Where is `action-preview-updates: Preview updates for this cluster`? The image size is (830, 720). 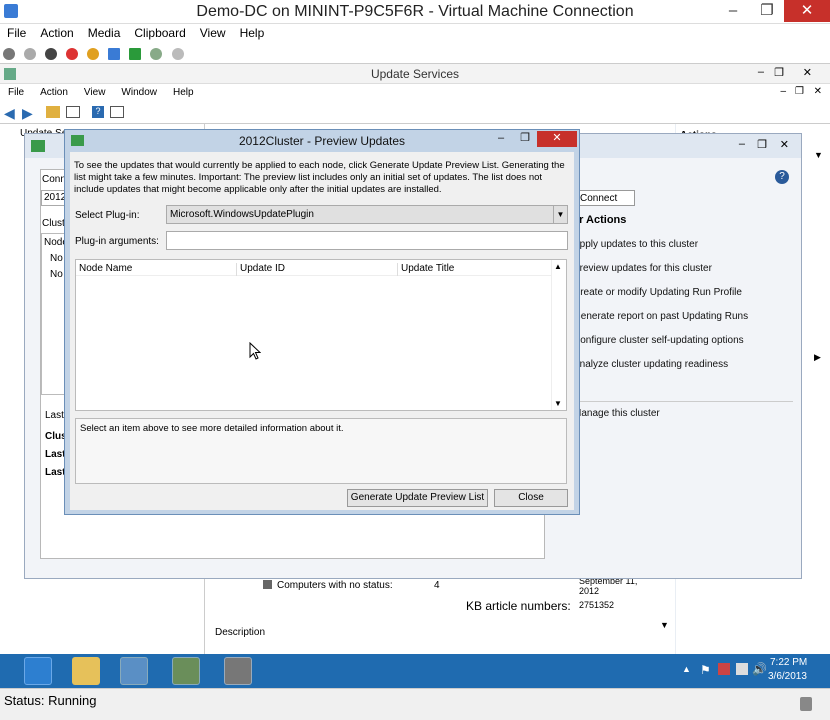 action-preview-updates: Preview updates for this cluster is located at coordinates (683, 275).